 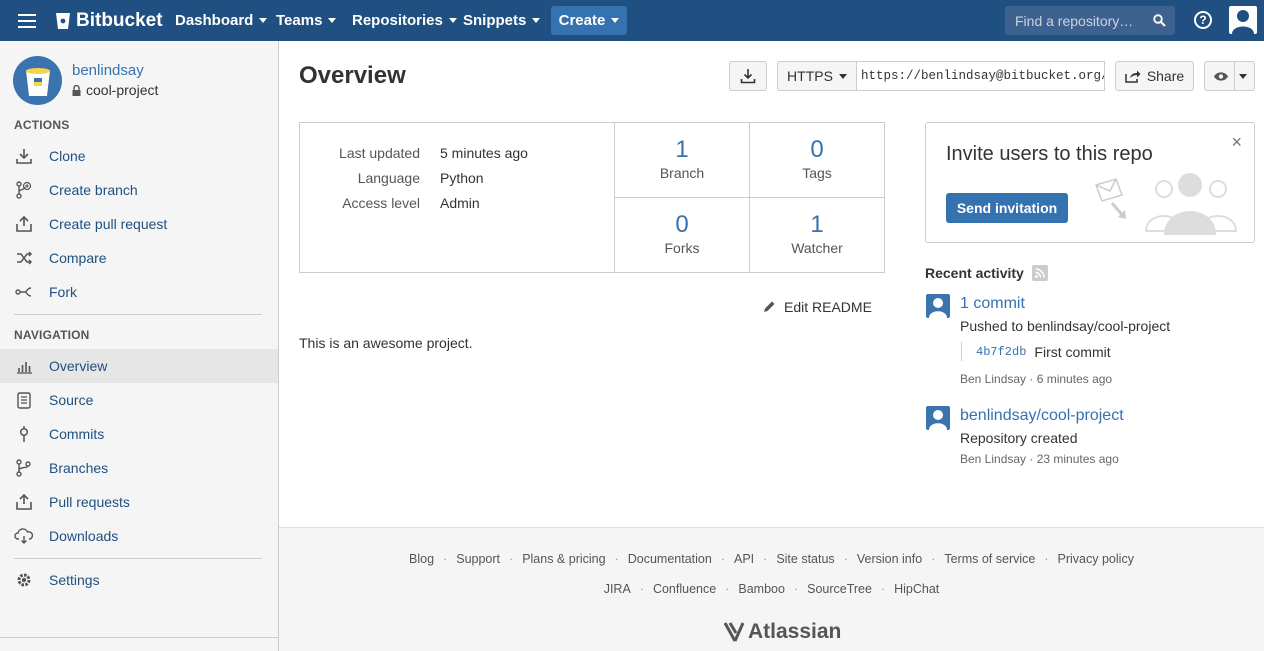 What do you see at coordinates (397, 20) in the screenshot?
I see `nav-repositories-label: Repositories` at bounding box center [397, 20].